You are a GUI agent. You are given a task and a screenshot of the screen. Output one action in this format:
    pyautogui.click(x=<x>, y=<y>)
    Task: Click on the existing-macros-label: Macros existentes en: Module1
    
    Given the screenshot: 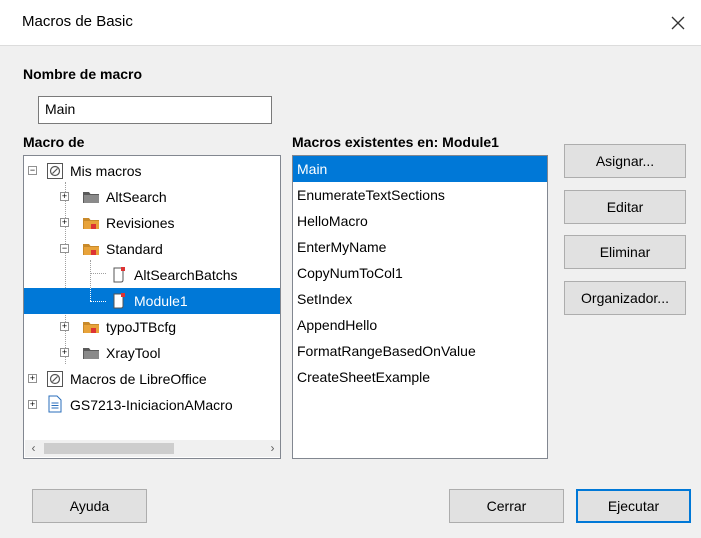 What is the action you would take?
    pyautogui.click(x=395, y=142)
    